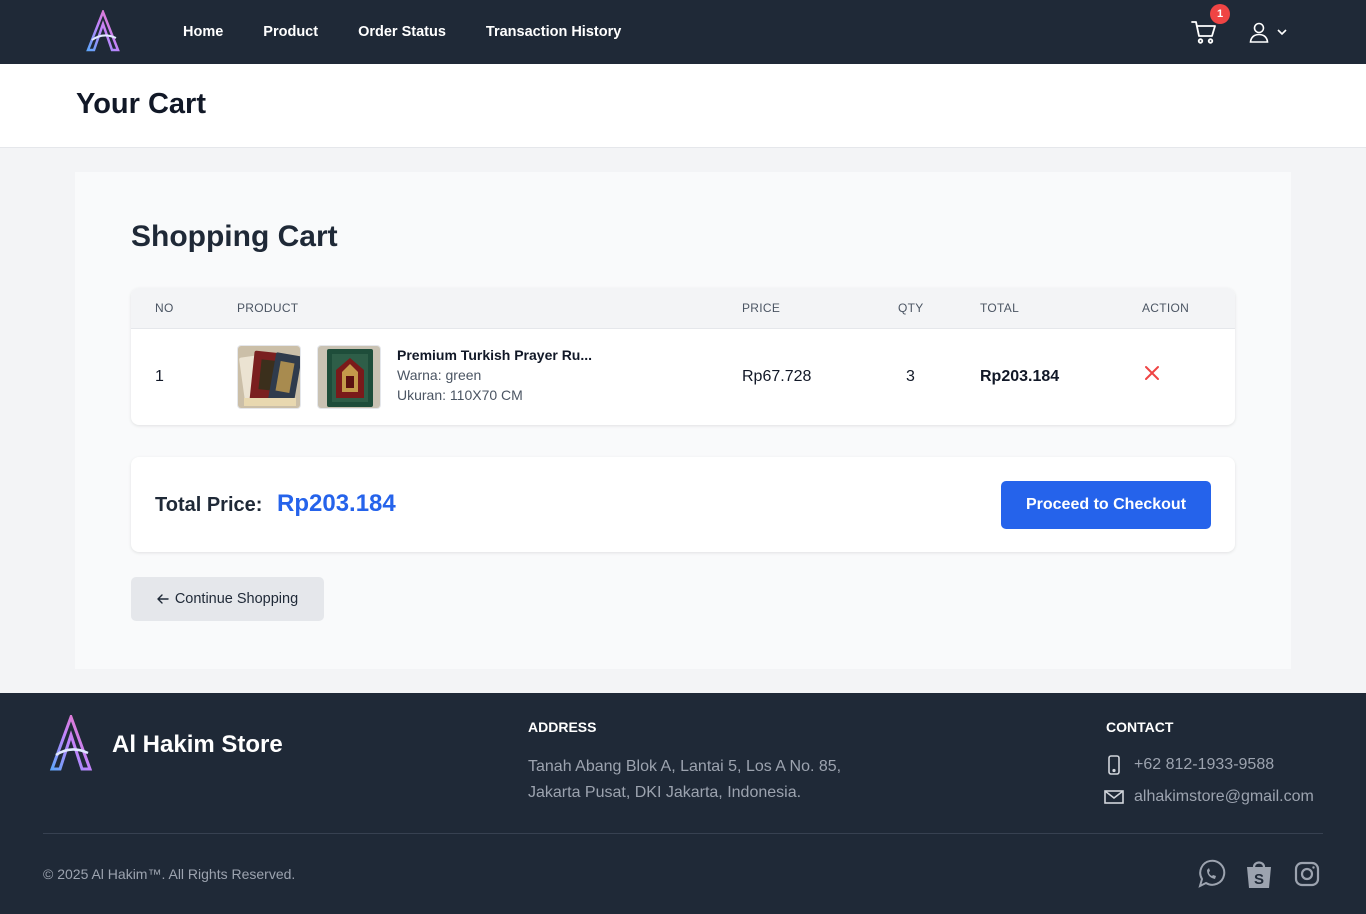  I want to click on nav-order-status: Order Status, so click(402, 32).